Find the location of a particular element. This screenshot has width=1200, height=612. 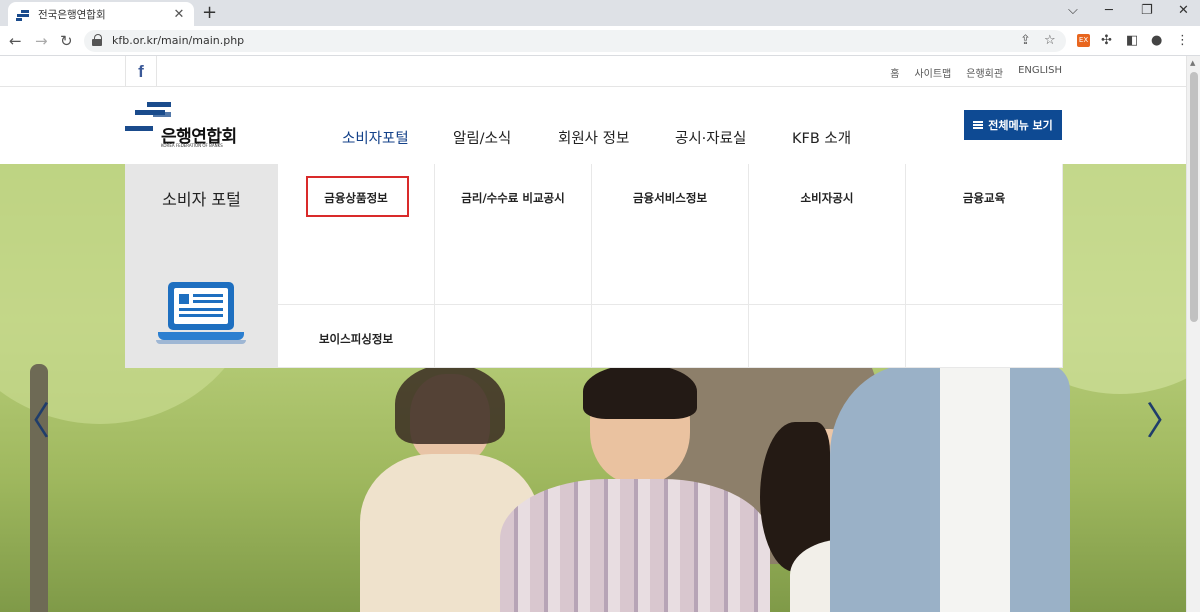

utility-links: 홈 사이트맵 은행회관 ENGLISH is located at coordinates (976, 72).